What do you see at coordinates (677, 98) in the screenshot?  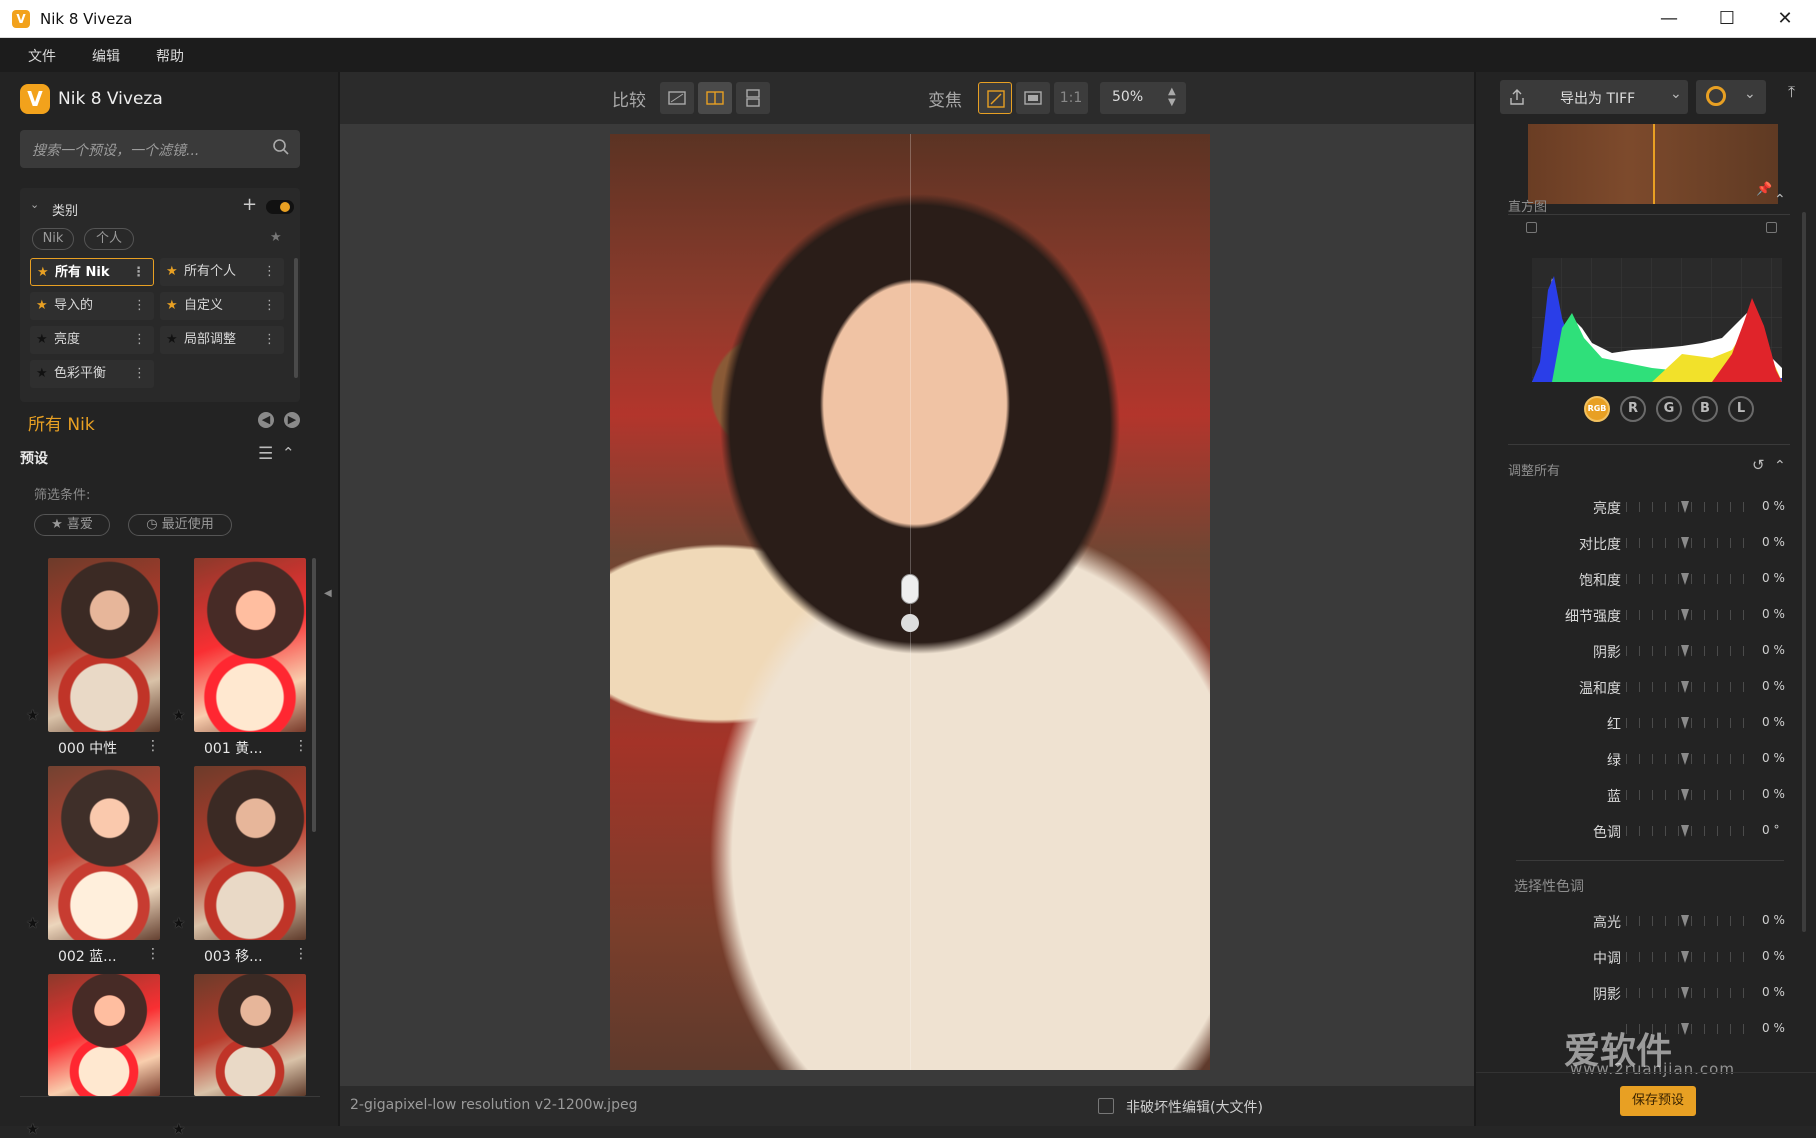 I see `compare-single-button` at bounding box center [677, 98].